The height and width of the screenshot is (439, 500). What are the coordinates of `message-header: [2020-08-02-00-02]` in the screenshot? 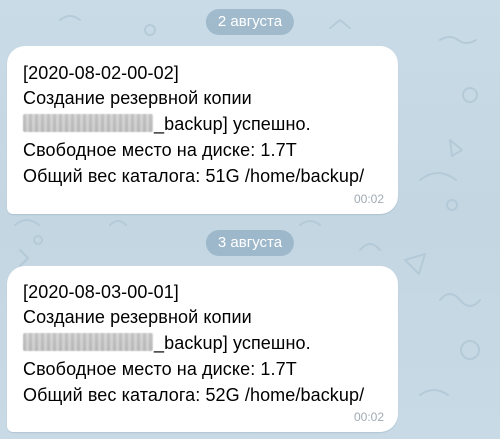 It's located at (101, 73).